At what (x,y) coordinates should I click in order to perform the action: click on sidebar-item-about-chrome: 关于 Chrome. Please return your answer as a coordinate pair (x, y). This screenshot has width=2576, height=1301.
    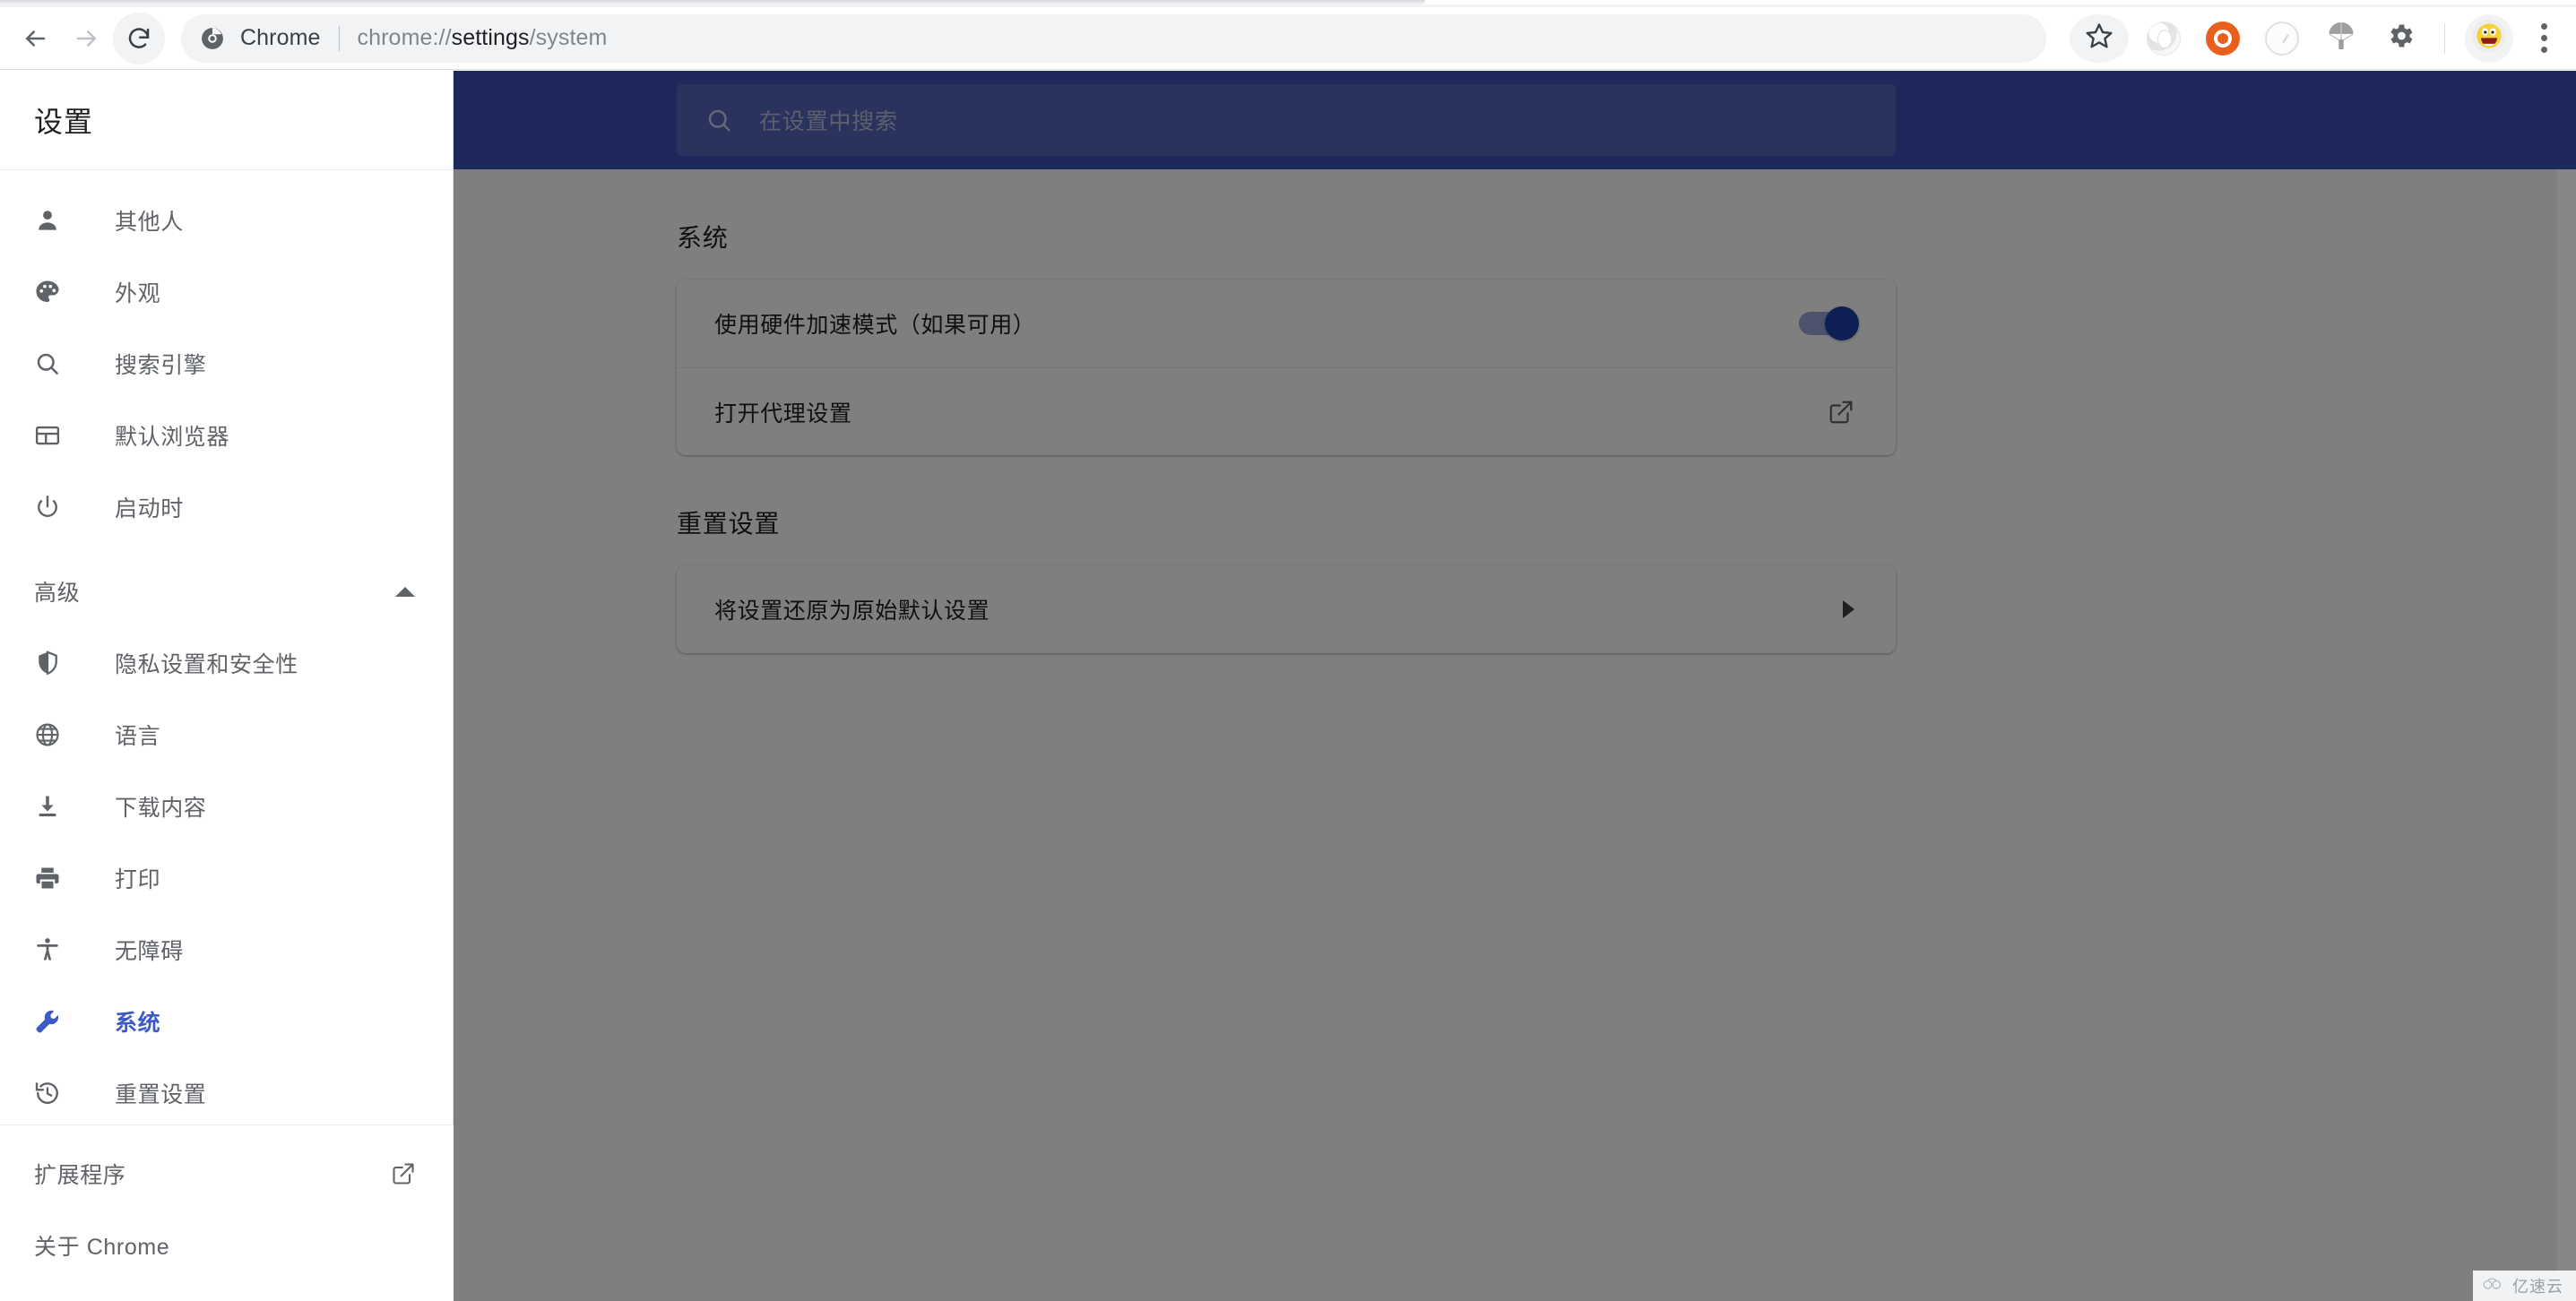
    Looking at the image, I should click on (227, 1245).